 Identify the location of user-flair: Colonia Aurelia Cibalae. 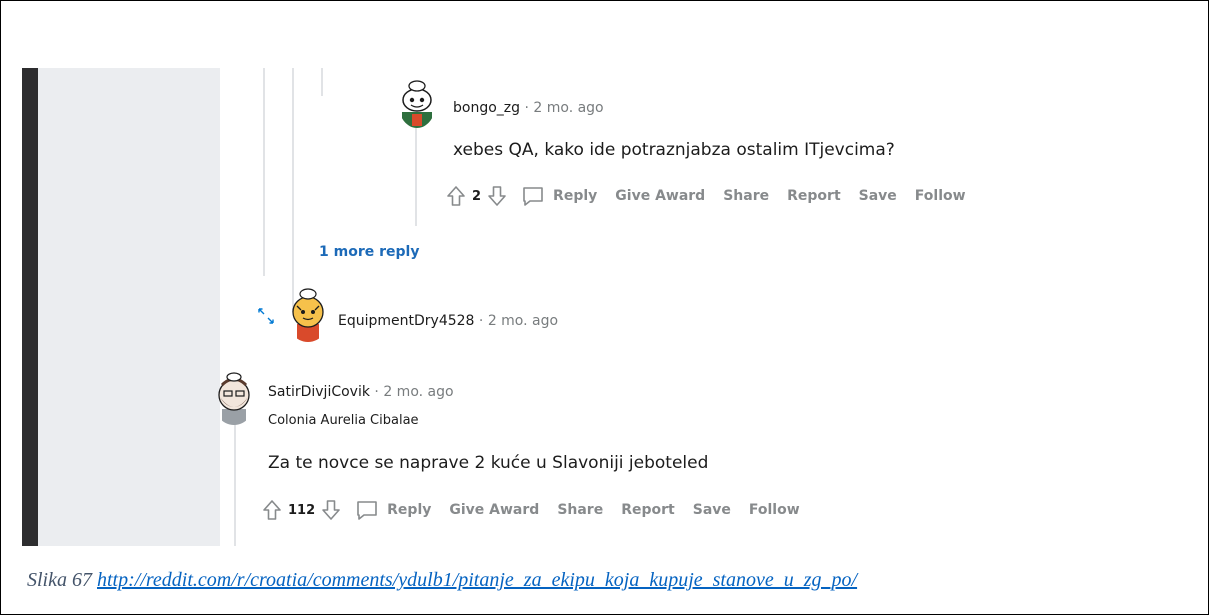
(343, 420).